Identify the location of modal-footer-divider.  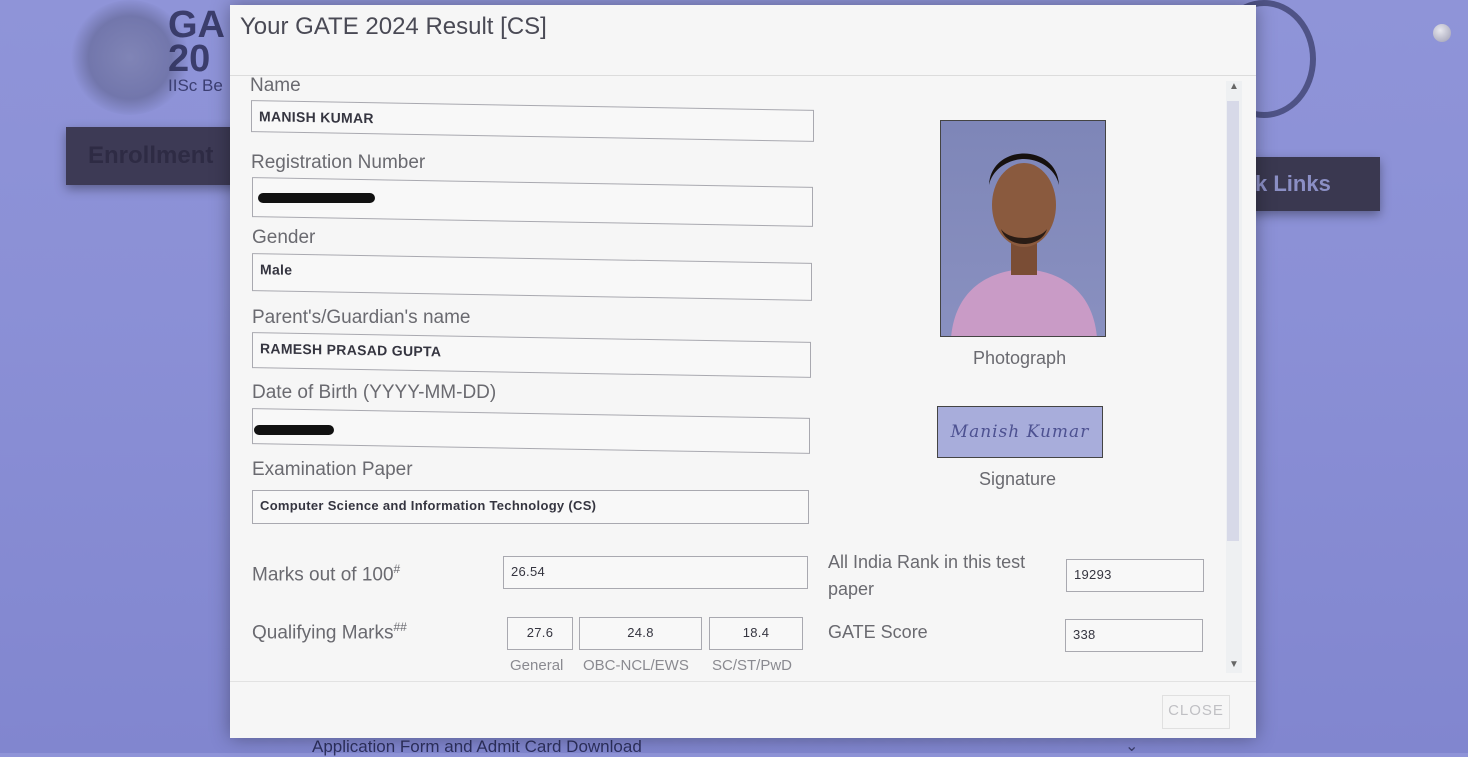
(743, 681).